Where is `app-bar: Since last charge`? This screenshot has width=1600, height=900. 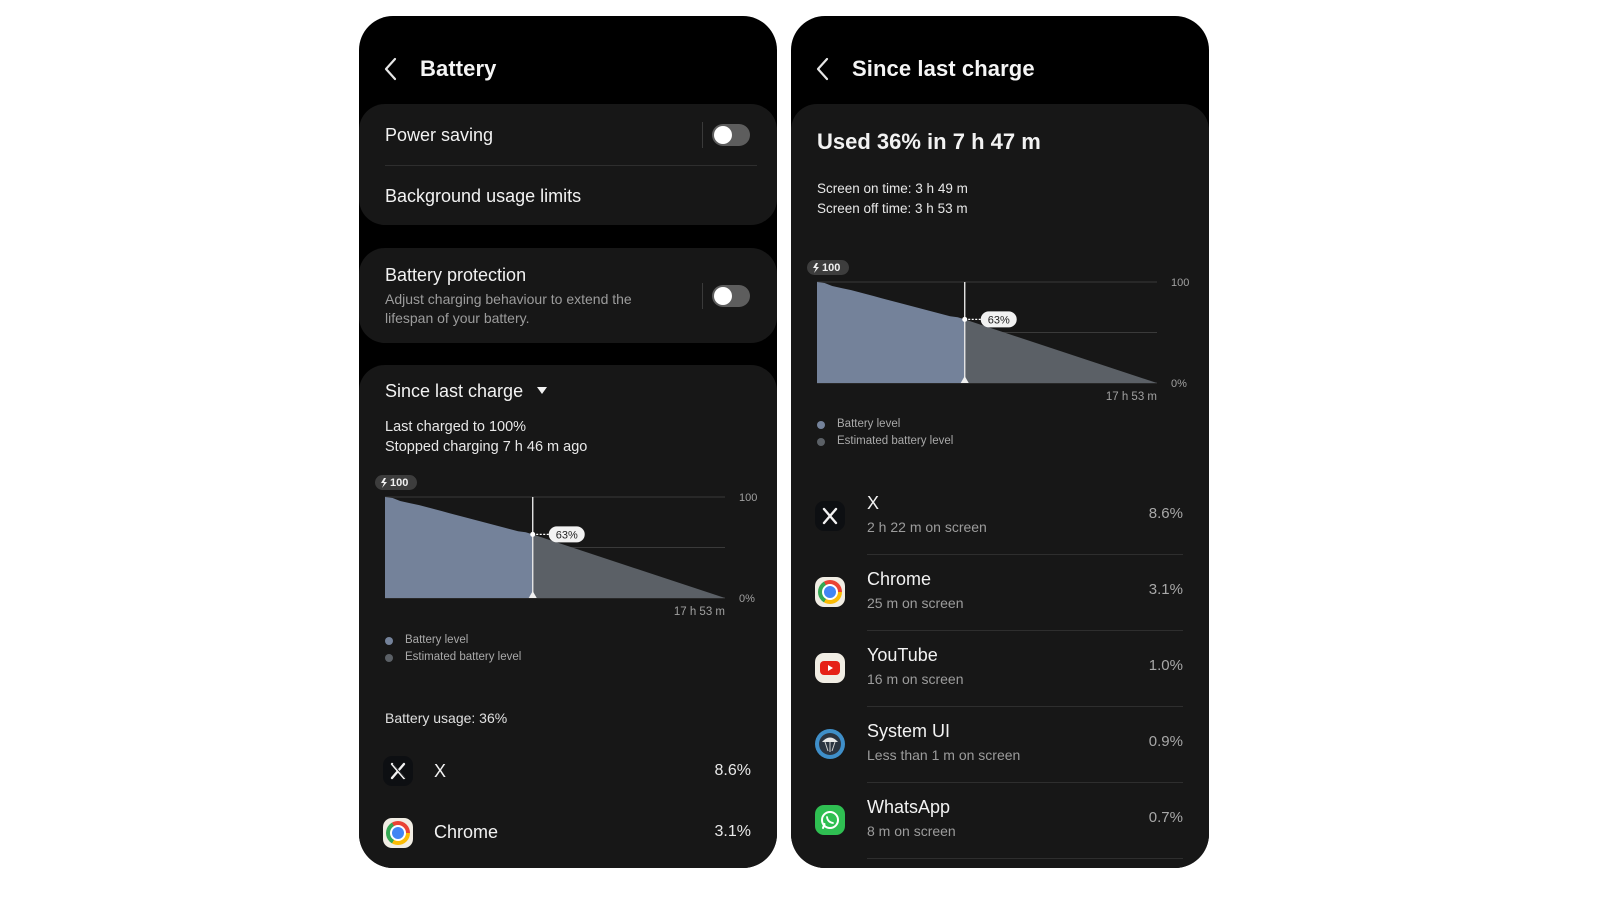 app-bar: Since last charge is located at coordinates (1000, 60).